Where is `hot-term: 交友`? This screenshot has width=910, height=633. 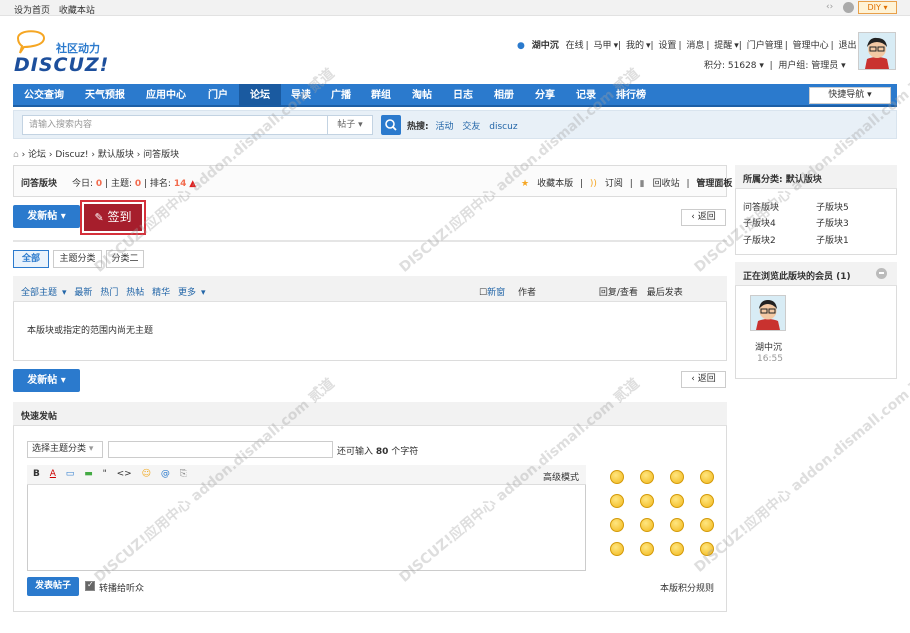 hot-term: 交友 is located at coordinates (471, 127).